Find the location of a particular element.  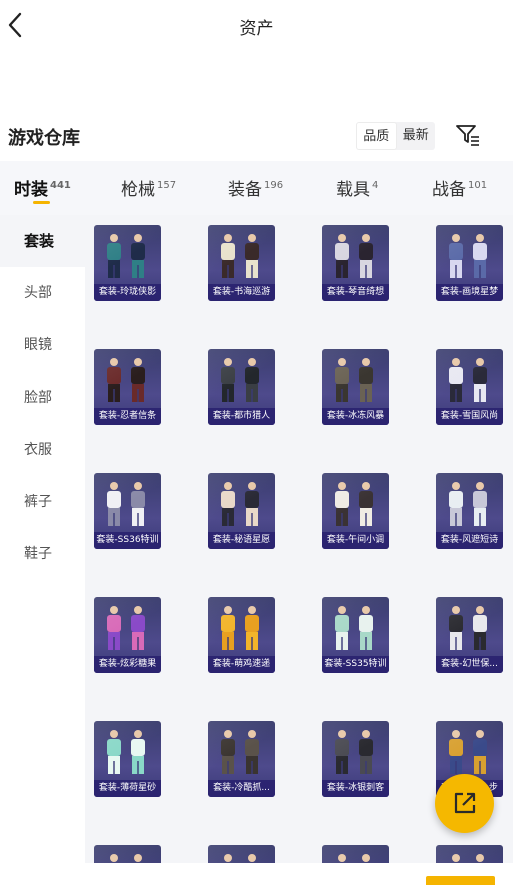

sidebar-item-face: 脸部 is located at coordinates (42, 398).